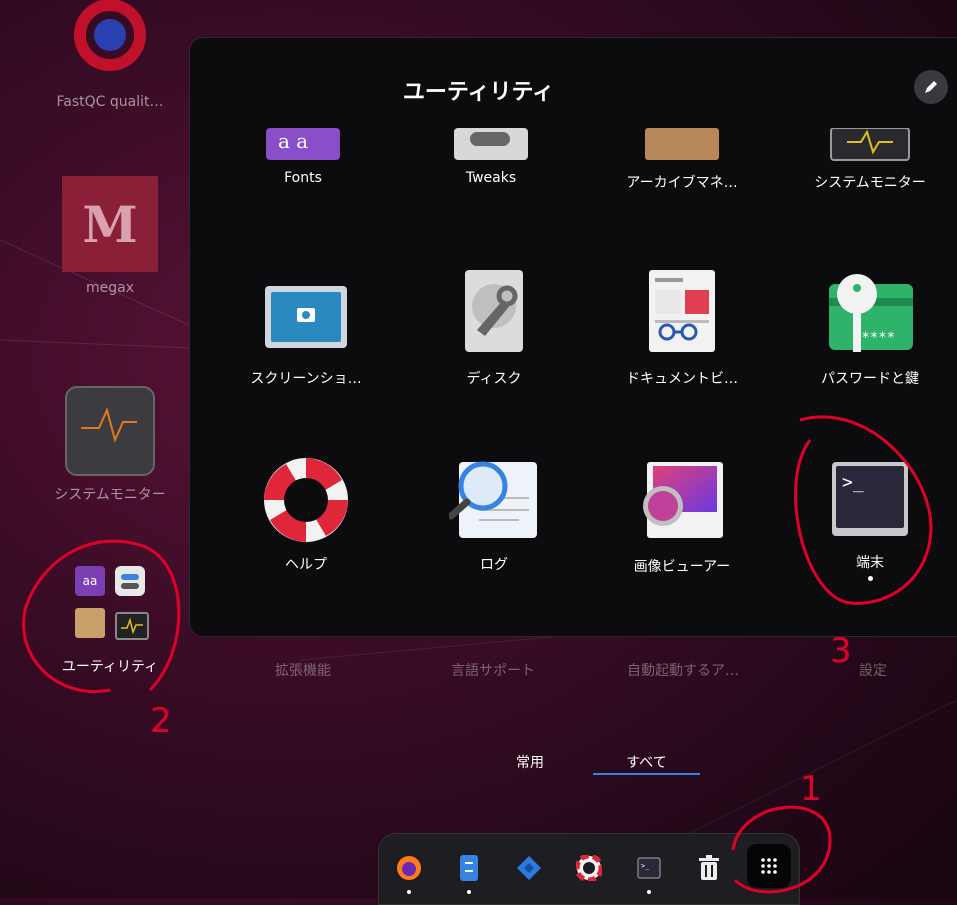 This screenshot has height=905, width=957. Describe the element at coordinates (493, 499) in the screenshot. I see `logs-icon` at that location.